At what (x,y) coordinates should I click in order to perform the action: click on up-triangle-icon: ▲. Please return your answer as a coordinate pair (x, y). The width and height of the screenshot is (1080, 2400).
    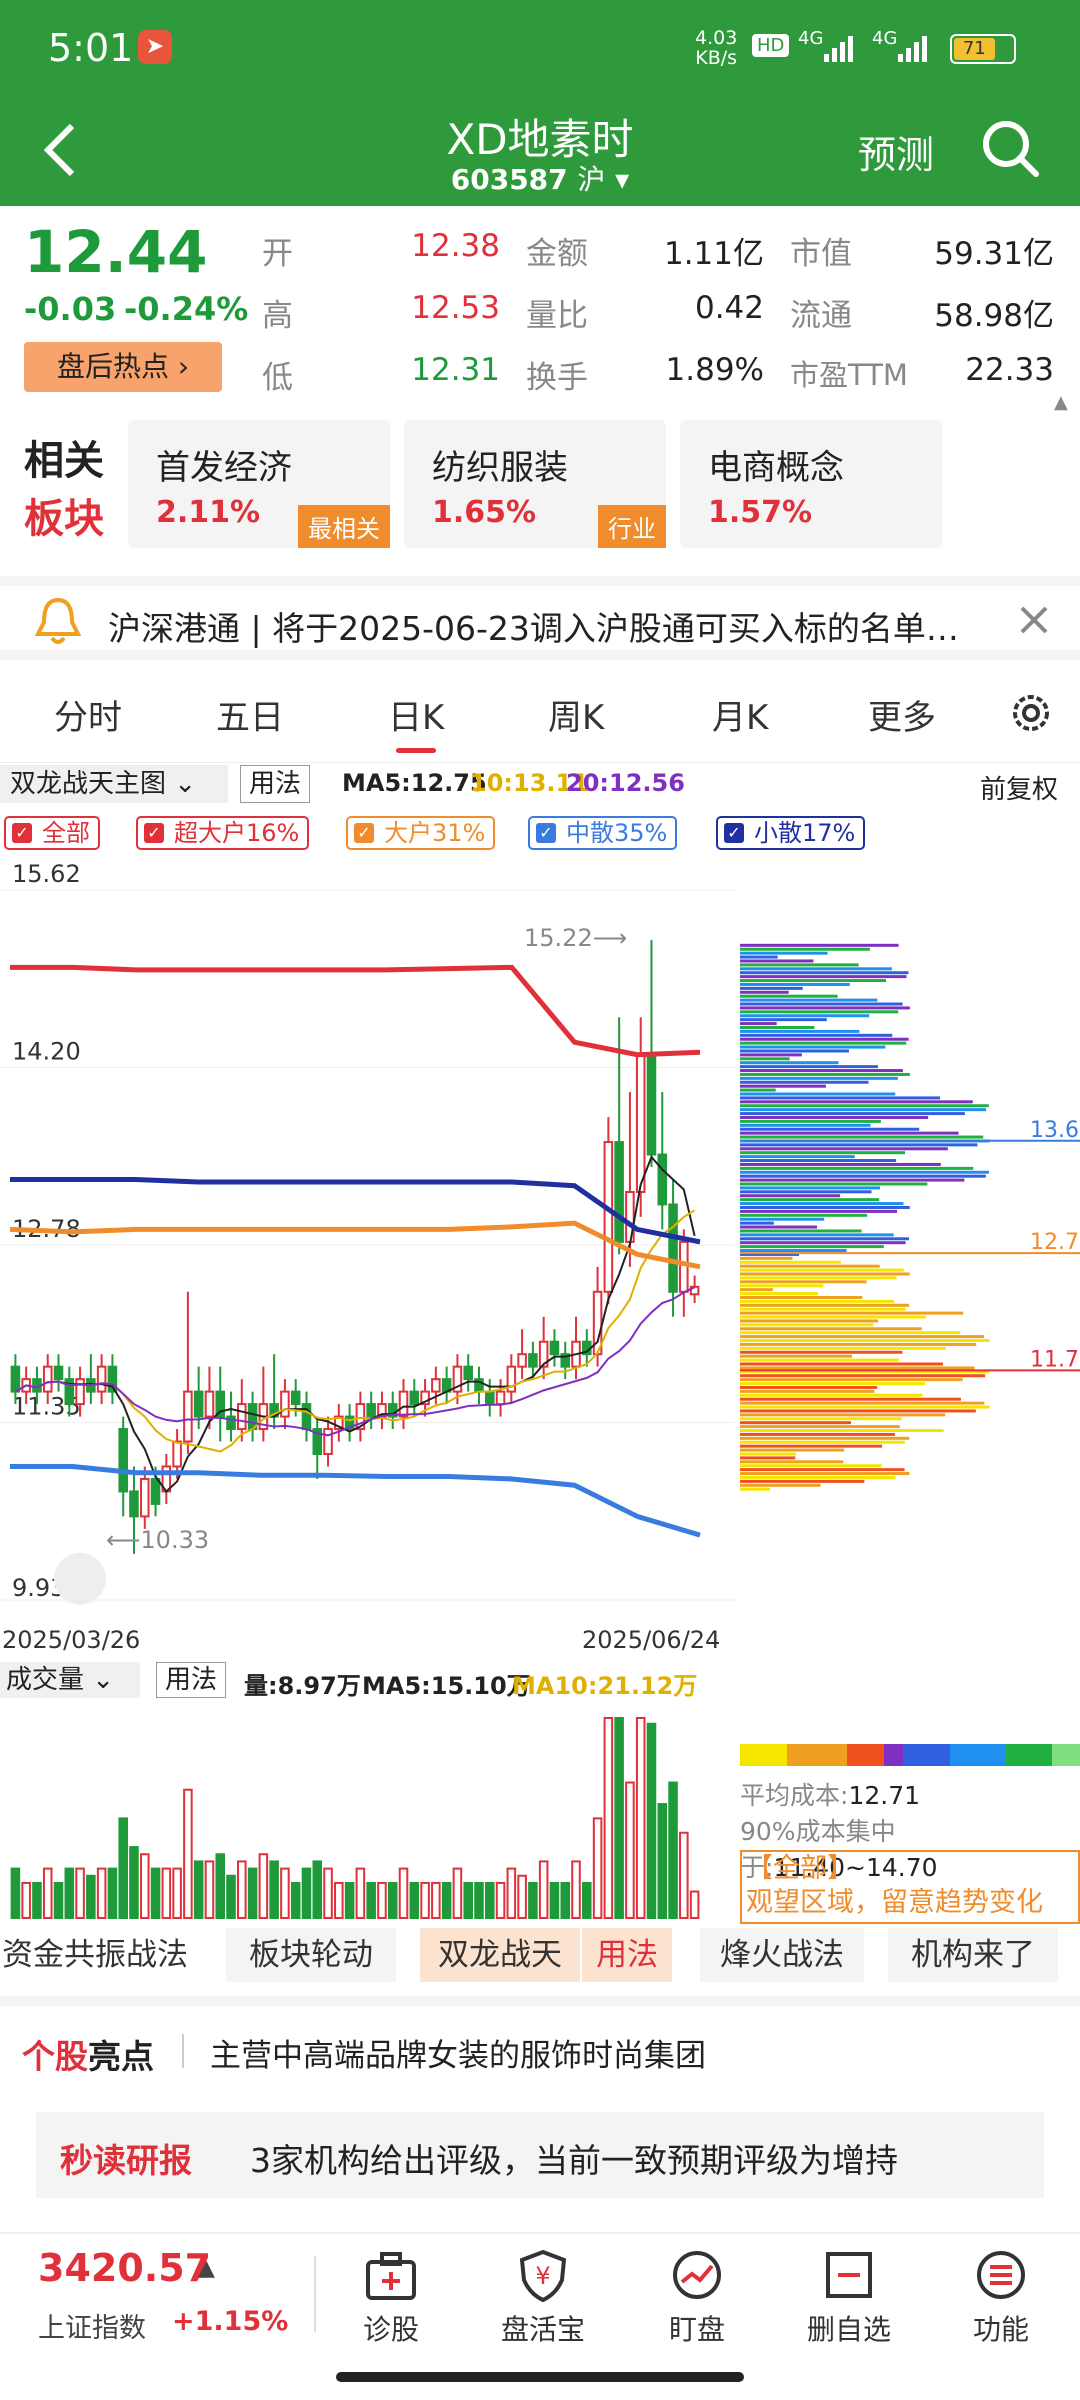
    Looking at the image, I should click on (206, 2268).